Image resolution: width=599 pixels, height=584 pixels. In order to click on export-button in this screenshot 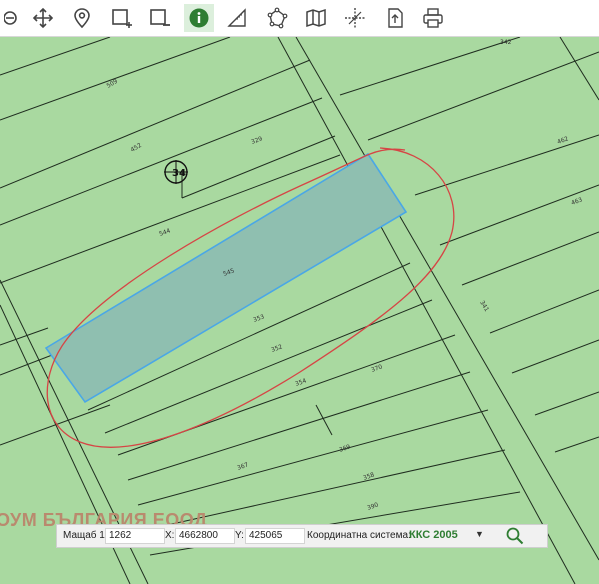, I will do `click(395, 18)`.